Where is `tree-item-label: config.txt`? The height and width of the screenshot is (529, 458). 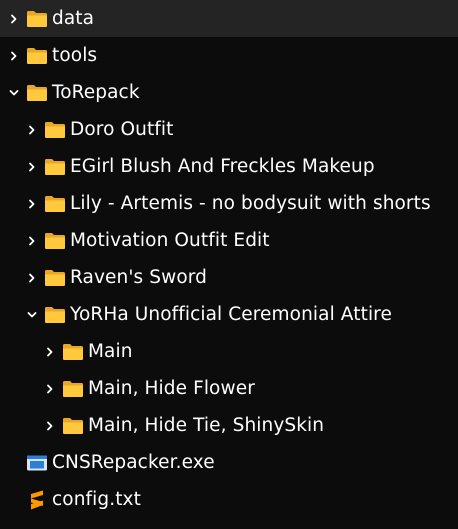 tree-item-label: config.txt is located at coordinates (96, 499).